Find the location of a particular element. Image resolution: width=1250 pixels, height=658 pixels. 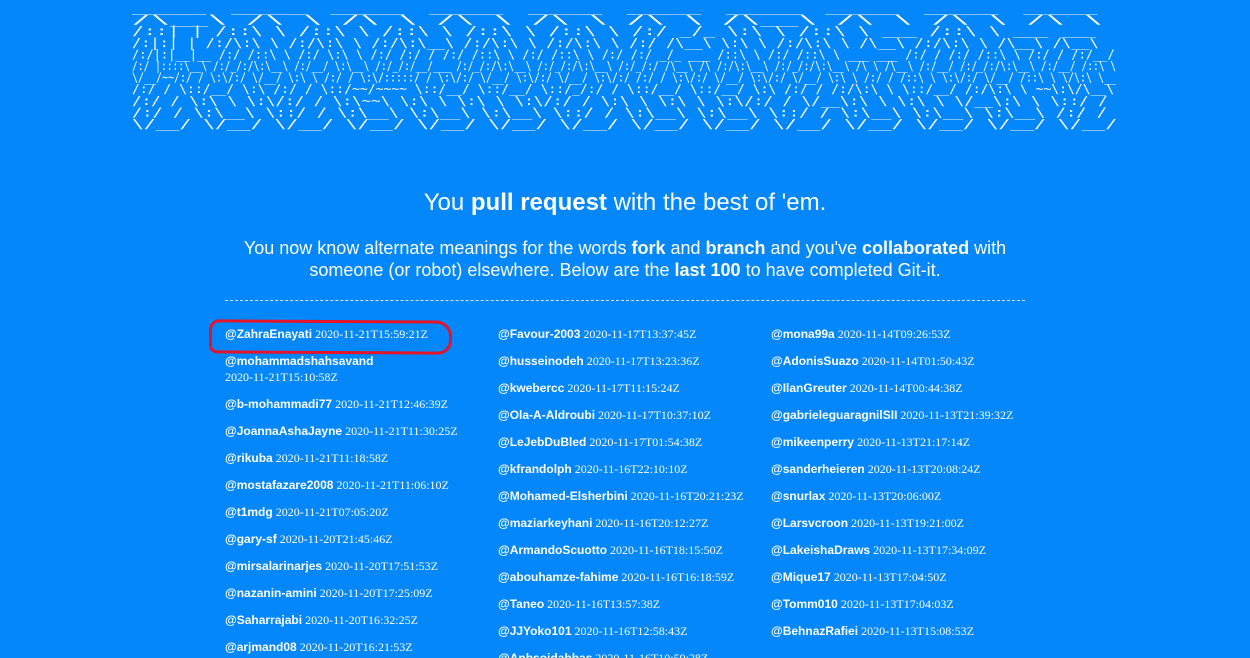

completer-entry: @AdonisSuazo 2020-11-14T01:50:43Z is located at coordinates (905, 361).